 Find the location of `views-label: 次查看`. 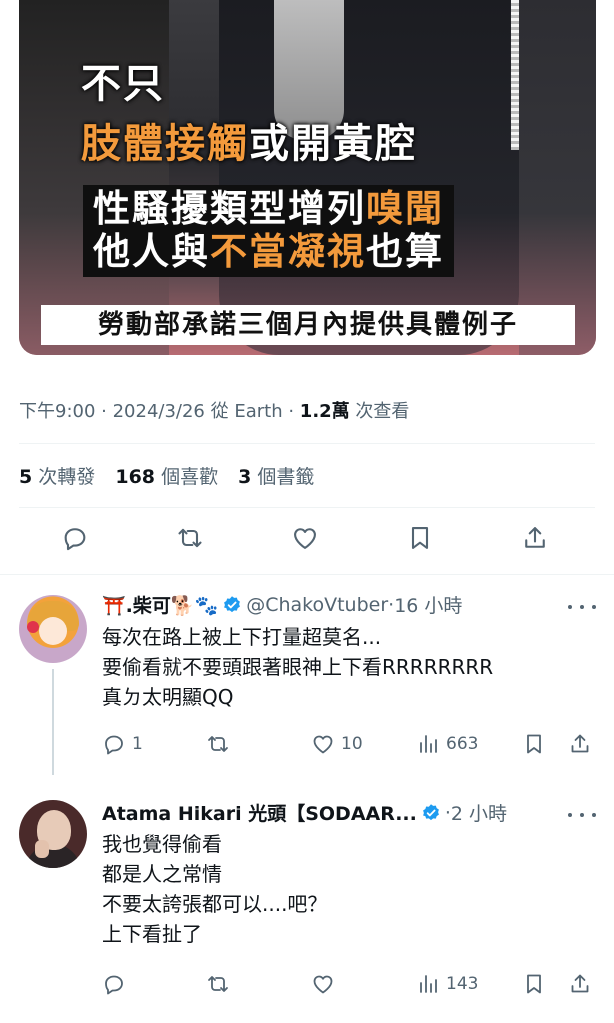

views-label: 次查看 is located at coordinates (382, 411).